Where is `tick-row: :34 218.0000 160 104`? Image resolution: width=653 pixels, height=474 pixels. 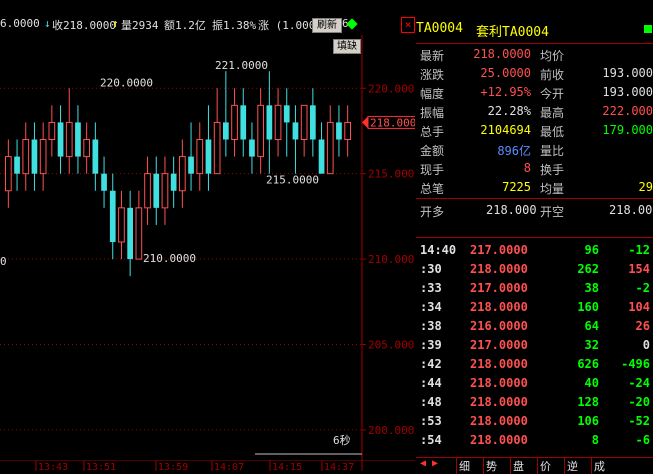 tick-row: :34 218.0000 160 104 is located at coordinates (534, 308).